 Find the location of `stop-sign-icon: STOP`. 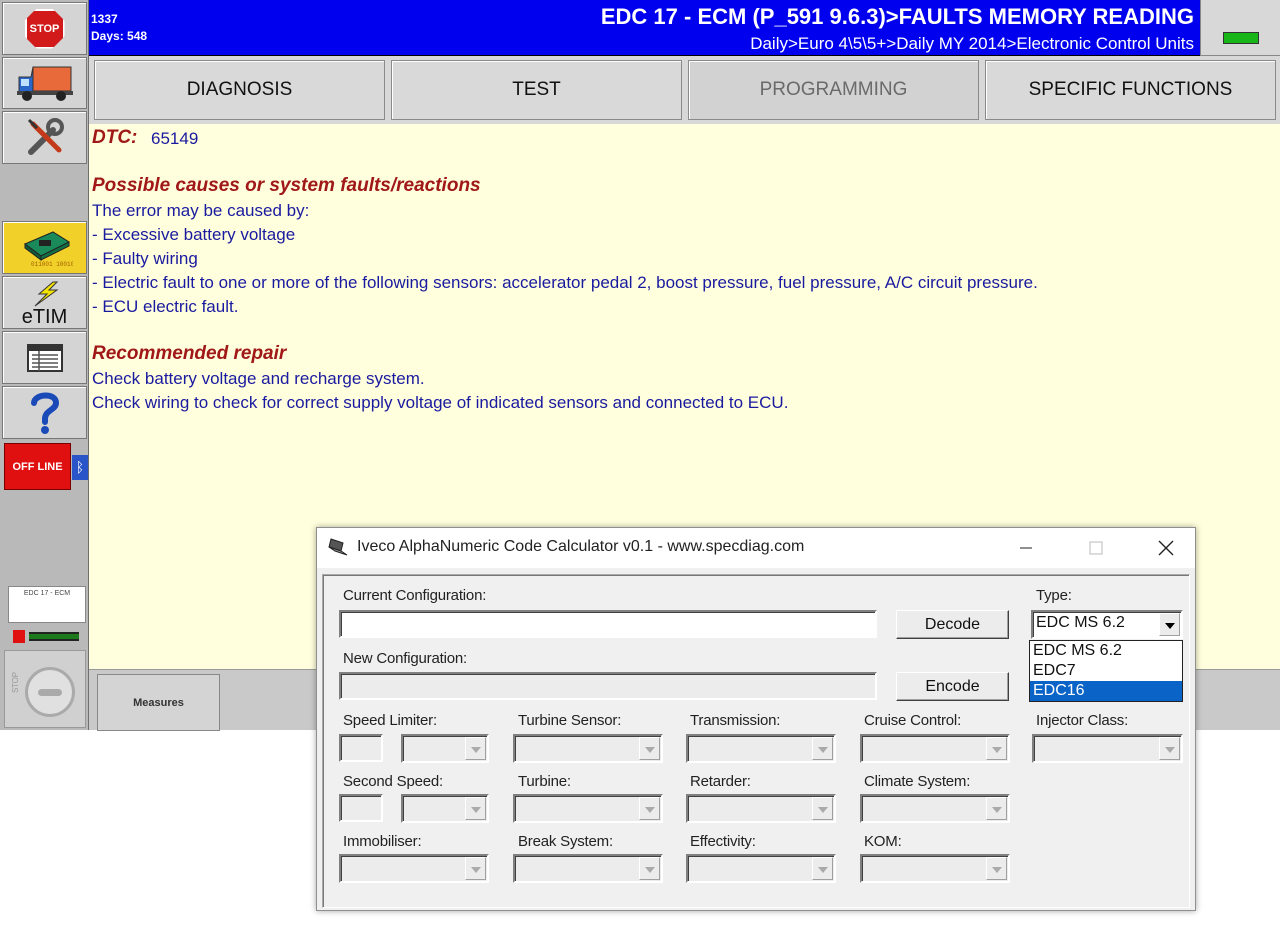

stop-sign-icon: STOP is located at coordinates (44, 28).